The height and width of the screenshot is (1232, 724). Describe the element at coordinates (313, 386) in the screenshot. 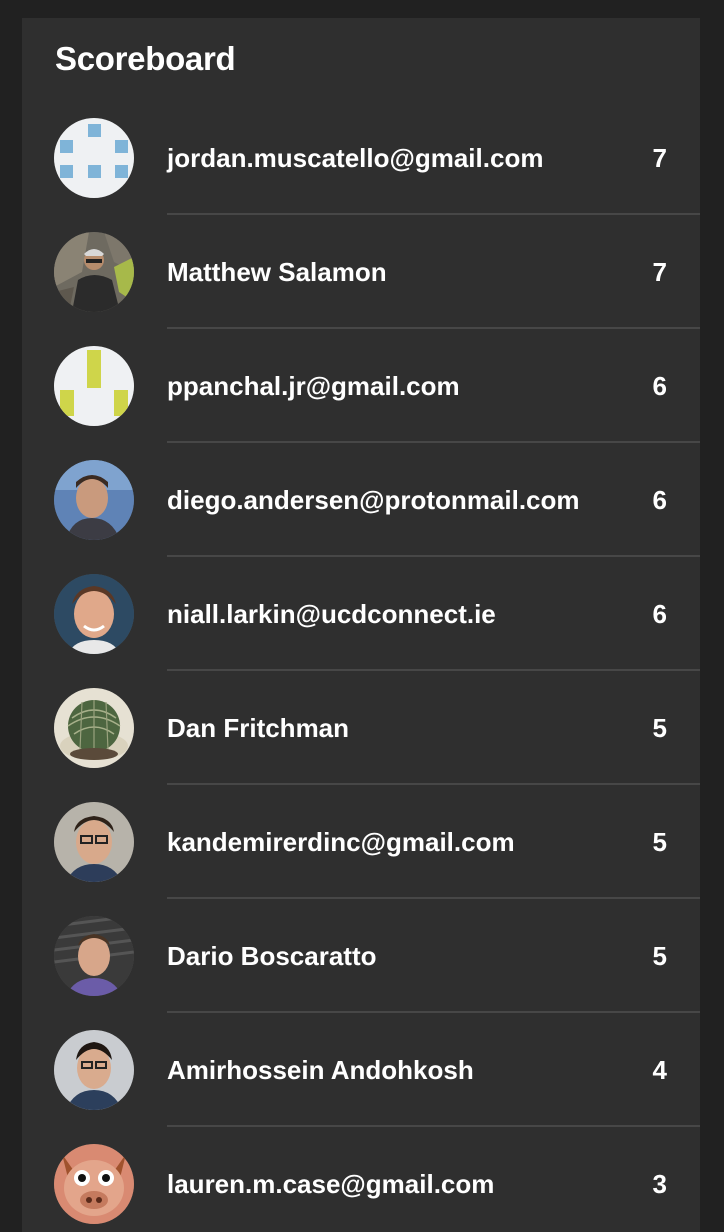

I see `player-name: ppanchal.jr@gmail.com` at that location.